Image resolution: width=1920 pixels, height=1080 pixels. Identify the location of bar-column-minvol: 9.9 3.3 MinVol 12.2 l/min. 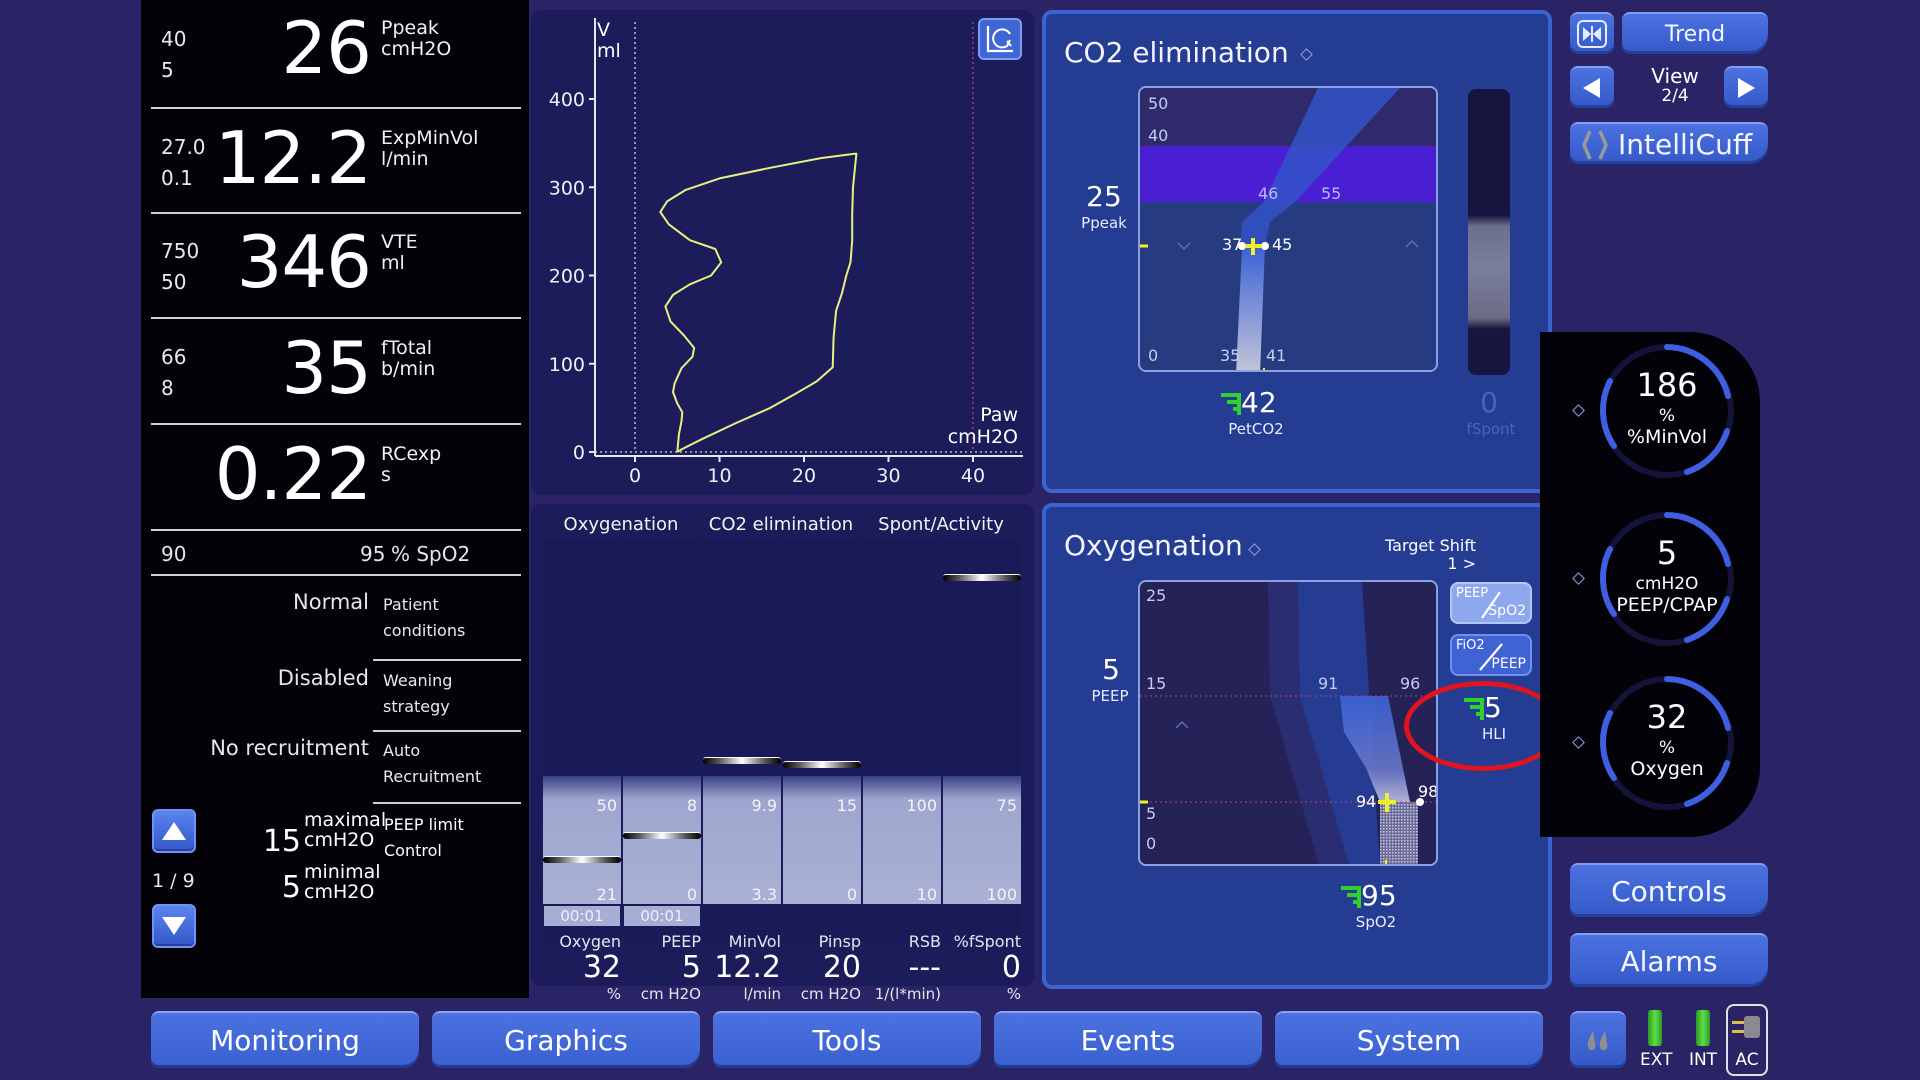
(742, 771).